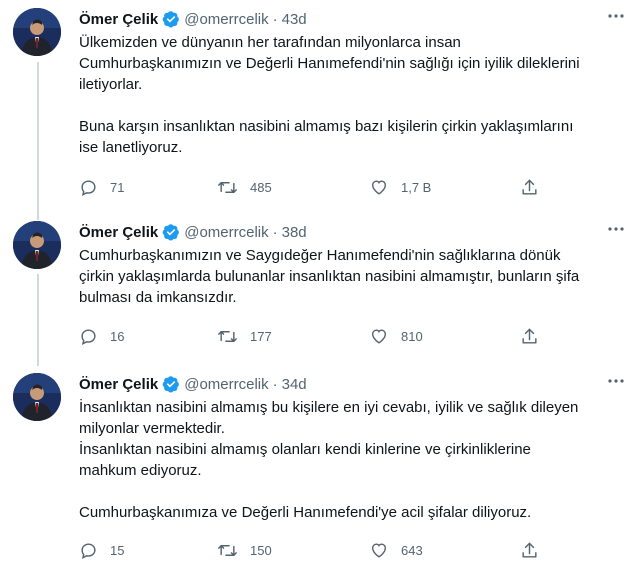 This screenshot has width=640, height=567. Describe the element at coordinates (294, 232) in the screenshot. I see `tweet-timestamp: 38d` at that location.